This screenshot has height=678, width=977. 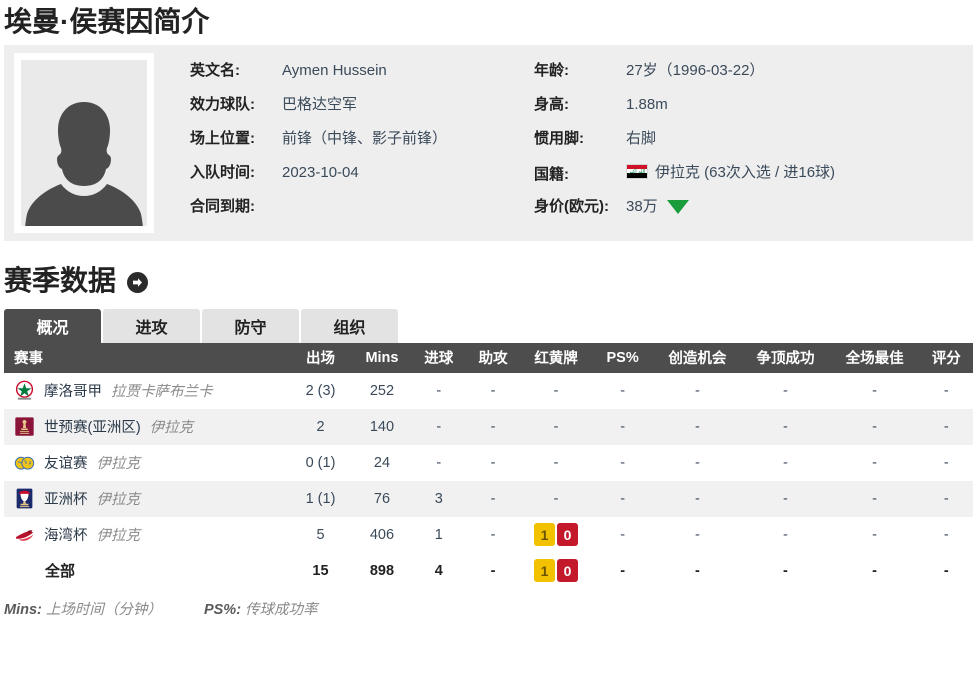 What do you see at coordinates (488, 390) in the screenshot?
I see `table-row: 摩洛哥甲 拉贾卡萨布兰卡 2 (3) 252 - - - - - - - -` at bounding box center [488, 390].